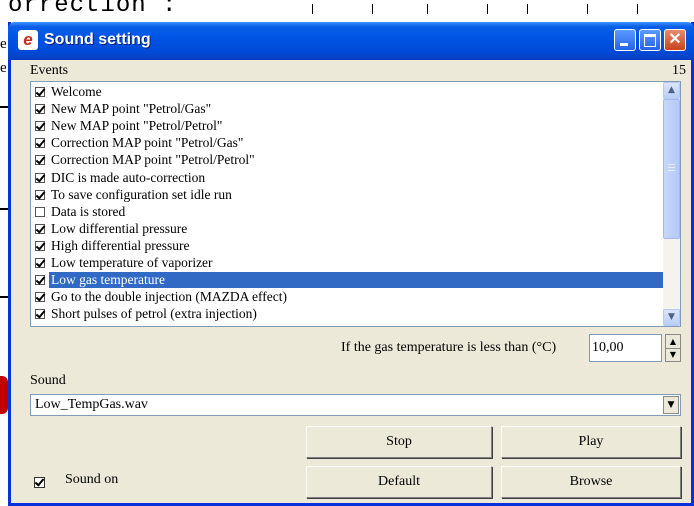  Describe the element at coordinates (348, 195) in the screenshot. I see `event-list-item: To save configuration set idle run` at that location.